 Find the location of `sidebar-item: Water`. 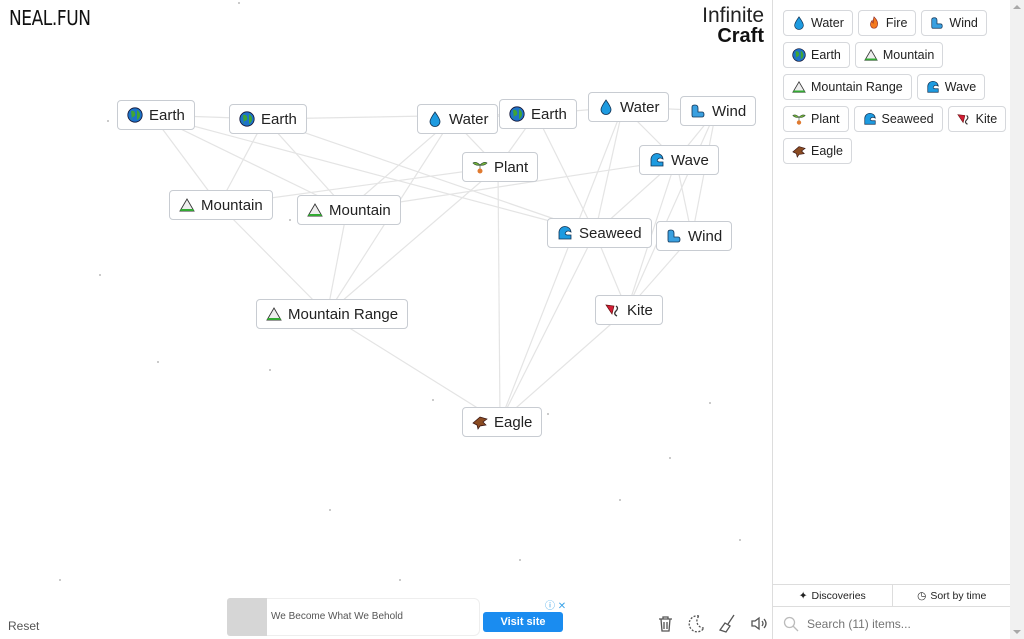

sidebar-item: Water is located at coordinates (818, 23).